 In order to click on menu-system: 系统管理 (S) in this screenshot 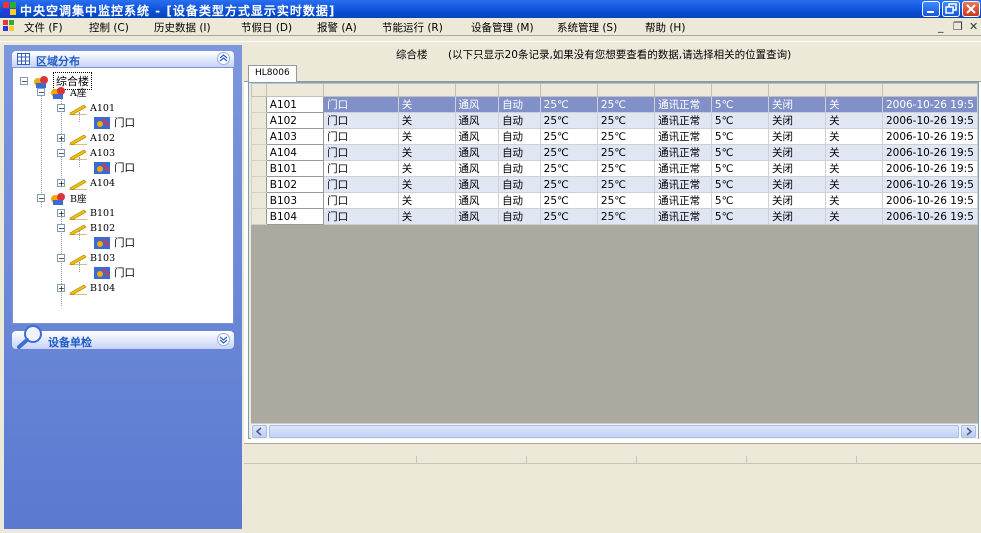, I will do `click(587, 27)`.